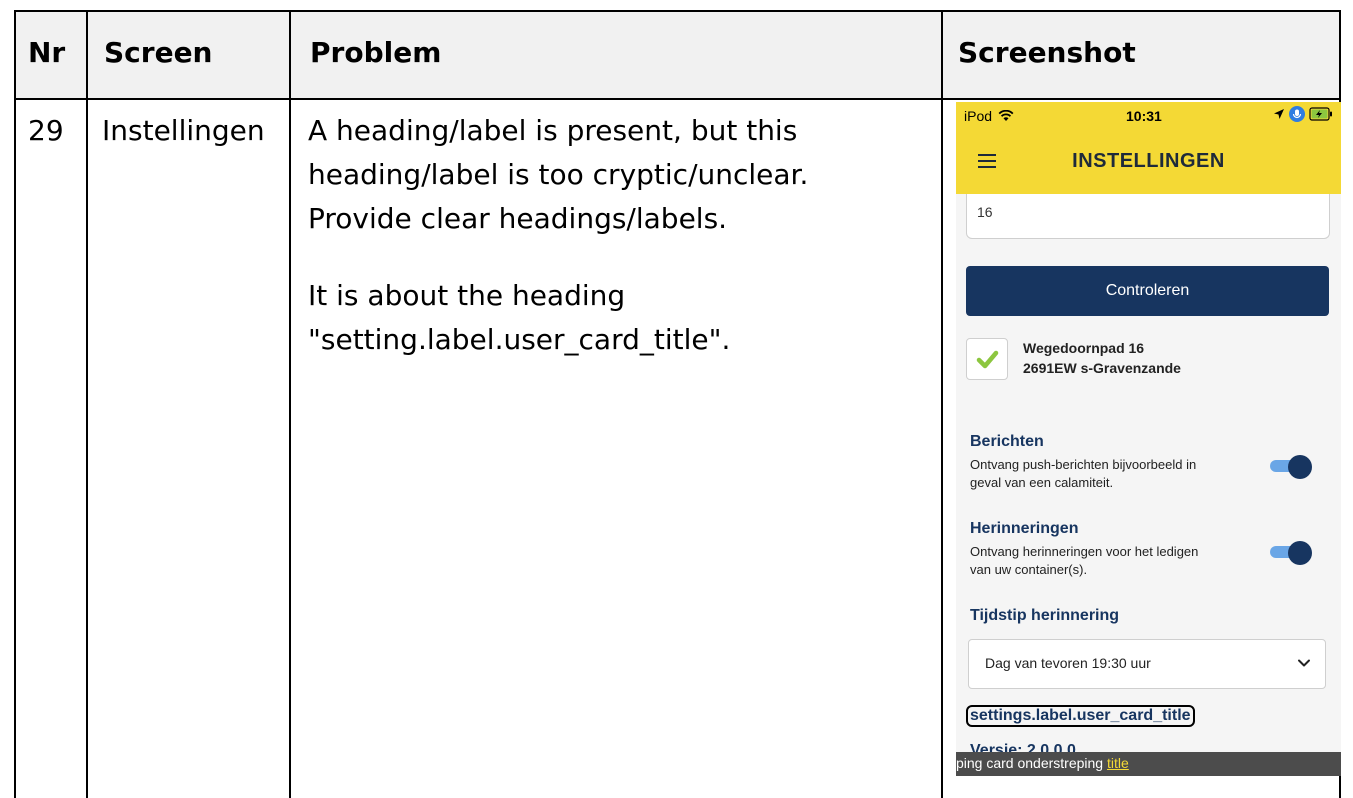 This screenshot has height=798, width=1353. What do you see at coordinates (985, 212) in the screenshot?
I see `house-number-value: 16` at bounding box center [985, 212].